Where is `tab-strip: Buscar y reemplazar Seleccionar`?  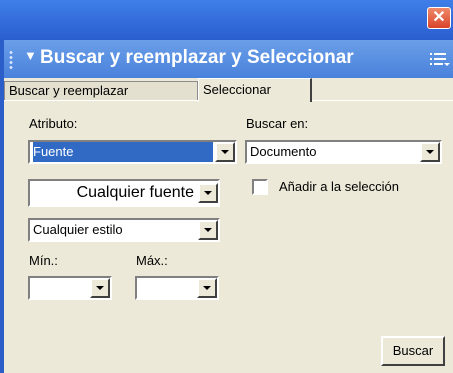
tab-strip: Buscar y reemplazar Seleccionar is located at coordinates (228, 90).